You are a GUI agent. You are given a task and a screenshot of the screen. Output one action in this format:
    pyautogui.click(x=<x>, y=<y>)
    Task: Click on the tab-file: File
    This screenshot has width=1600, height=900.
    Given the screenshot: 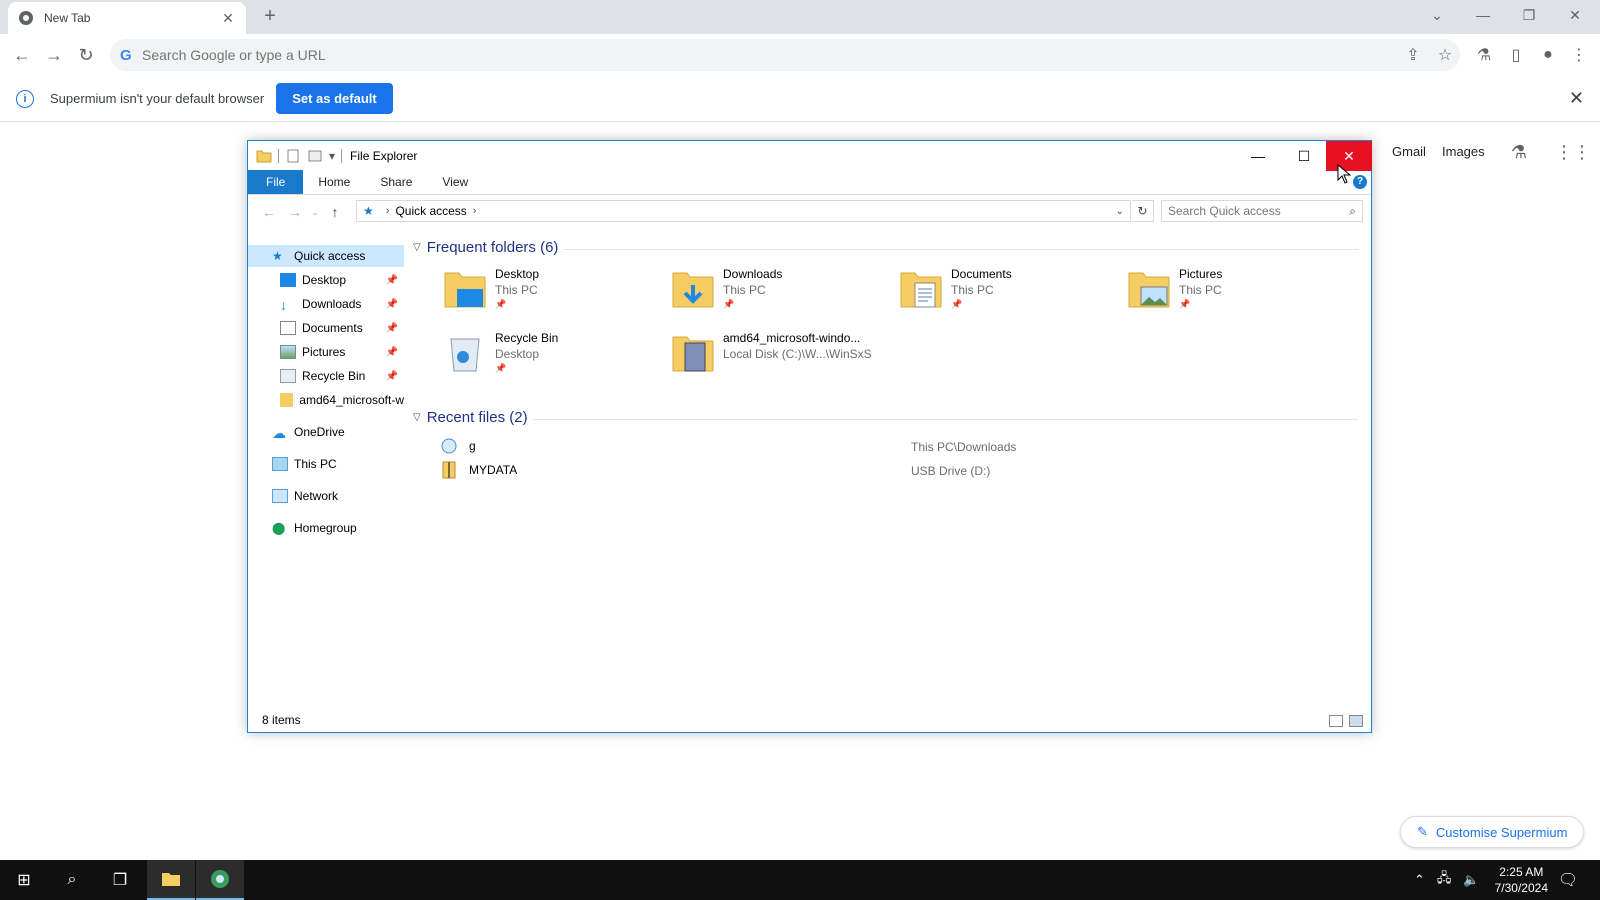 What is the action you would take?
    pyautogui.click(x=276, y=182)
    